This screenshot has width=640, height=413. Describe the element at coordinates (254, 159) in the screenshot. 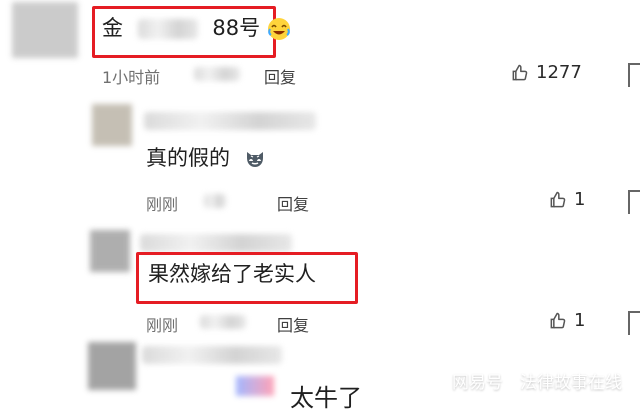

I see `wolf-face-icon` at that location.